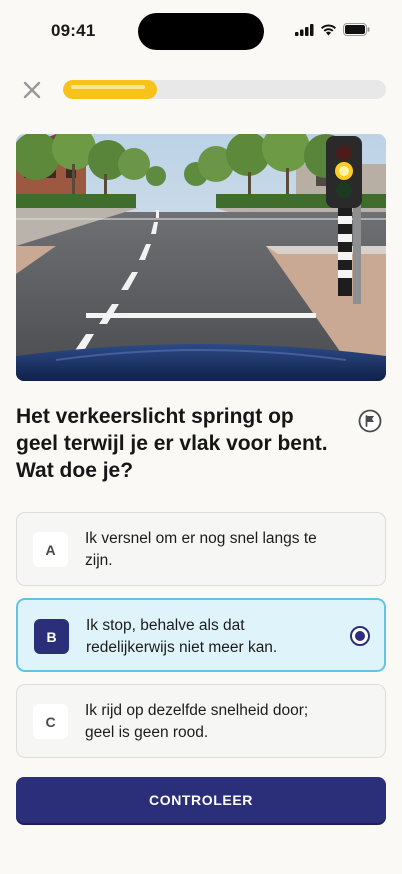  I want to click on wifi-icon, so click(328, 29).